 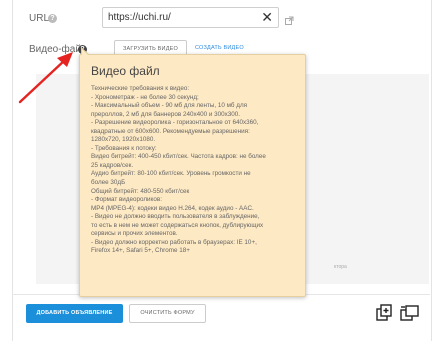 I want to click on copy-icon, so click(x=410, y=315).